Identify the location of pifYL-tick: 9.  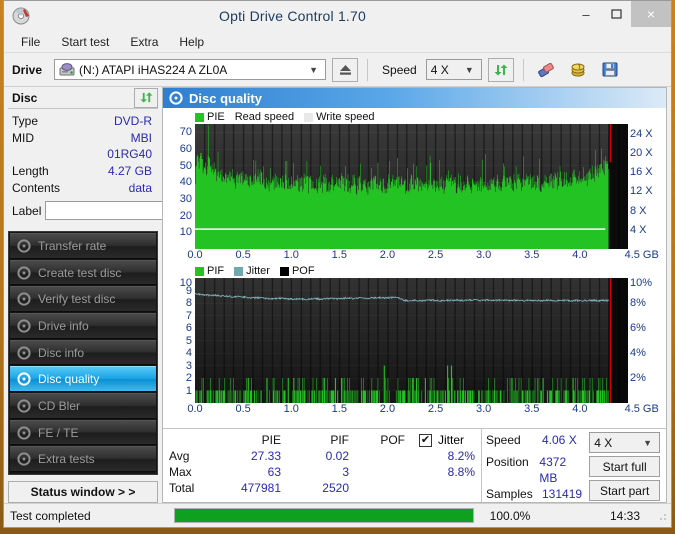
(188, 290).